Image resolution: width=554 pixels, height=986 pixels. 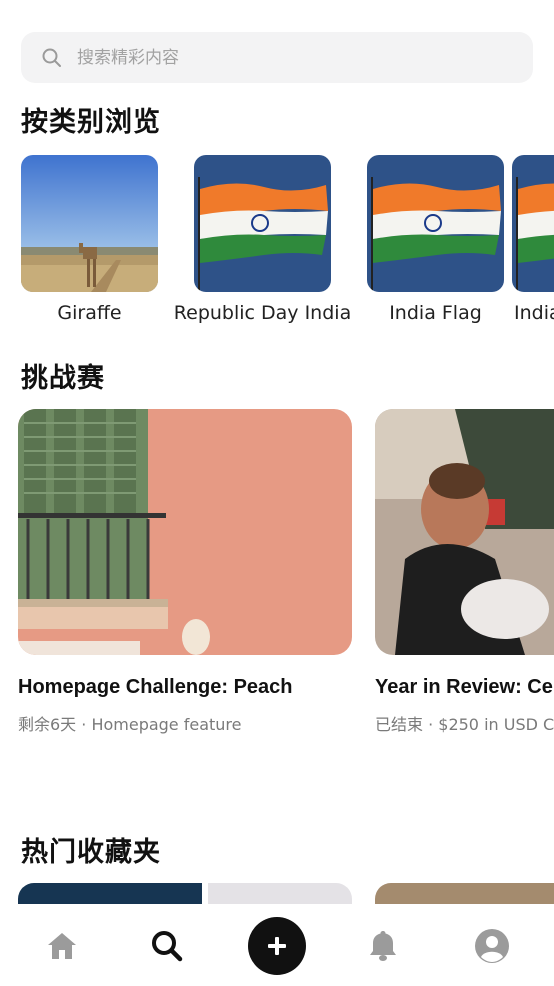 I want to click on category-card-giraffe: Giraffe, so click(x=89, y=239).